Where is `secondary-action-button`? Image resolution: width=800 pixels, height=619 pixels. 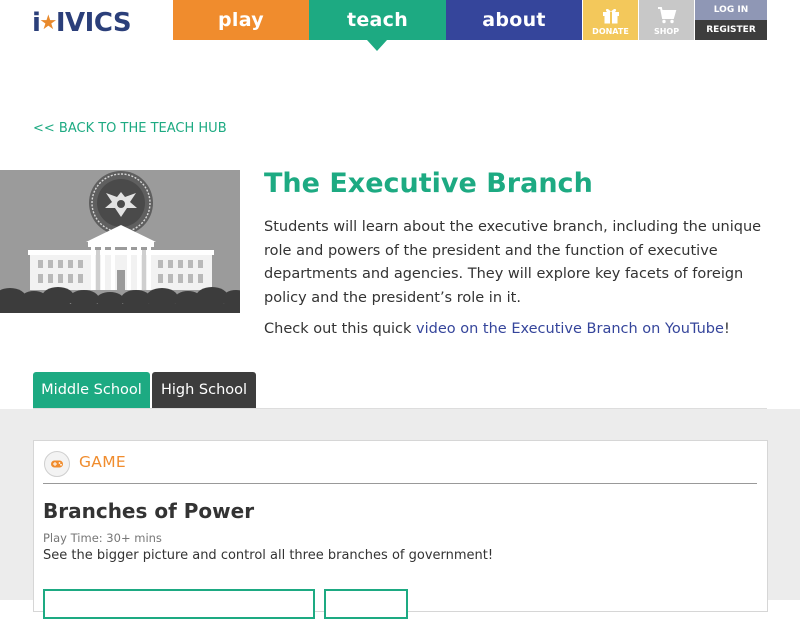
secondary-action-button is located at coordinates (366, 604).